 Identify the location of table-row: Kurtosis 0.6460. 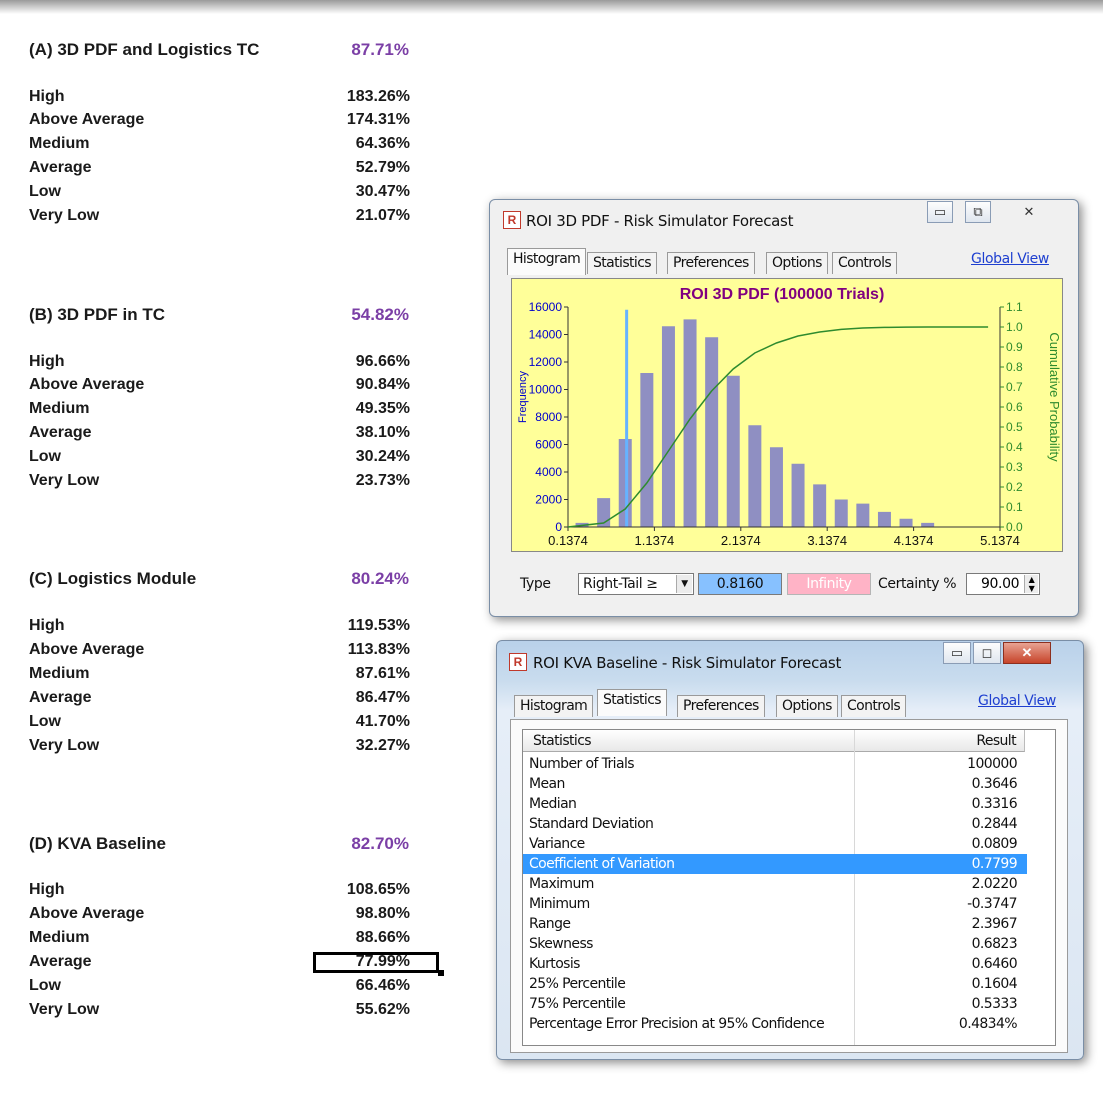
(775, 964).